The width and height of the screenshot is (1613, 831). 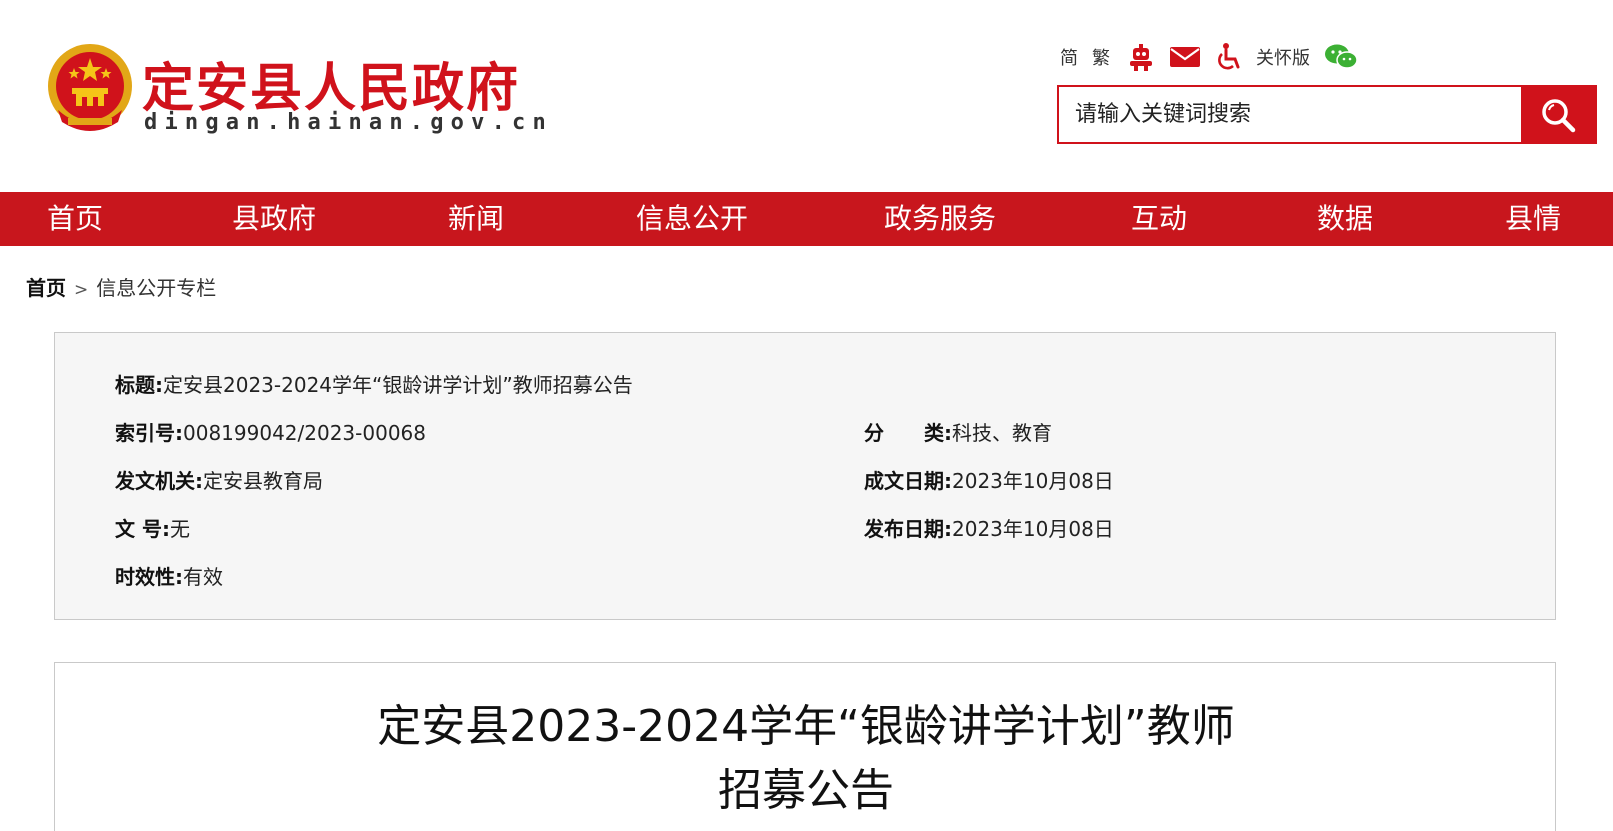 What do you see at coordinates (1159, 219) in the screenshot?
I see `nav-item-interaction: 互动` at bounding box center [1159, 219].